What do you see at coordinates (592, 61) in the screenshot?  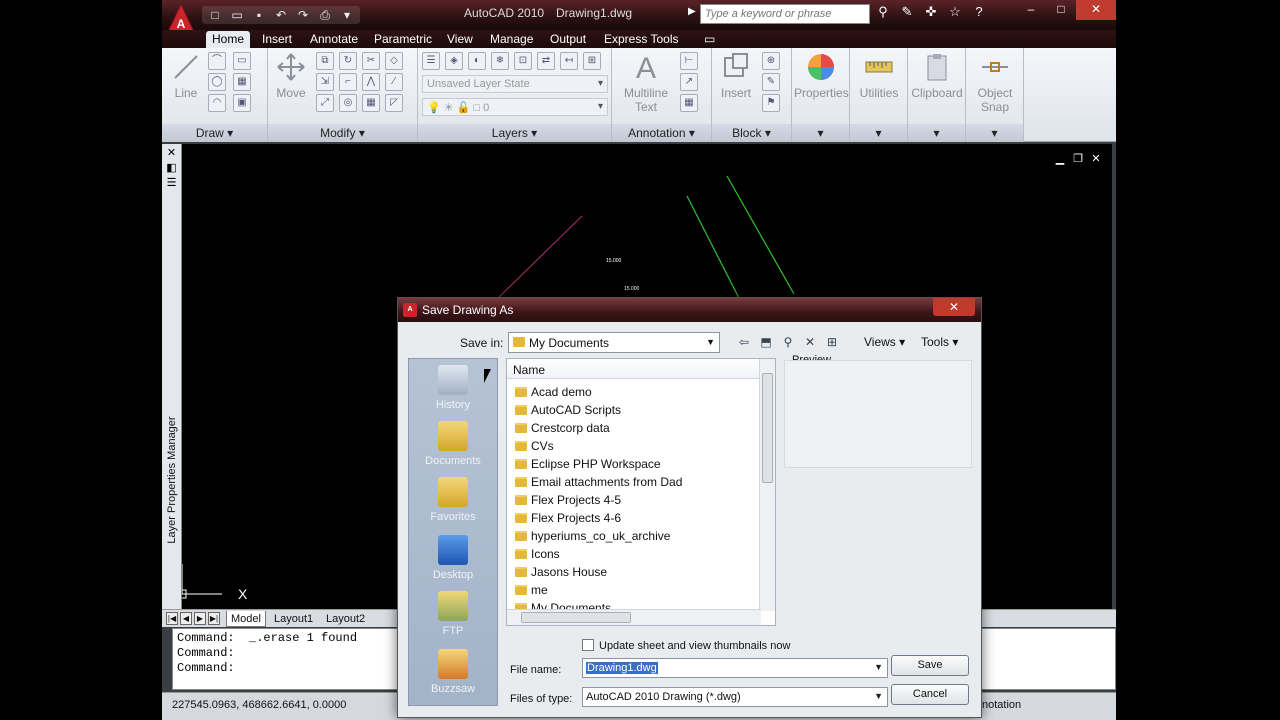 I see `layer-walk-icon: ⊞` at bounding box center [592, 61].